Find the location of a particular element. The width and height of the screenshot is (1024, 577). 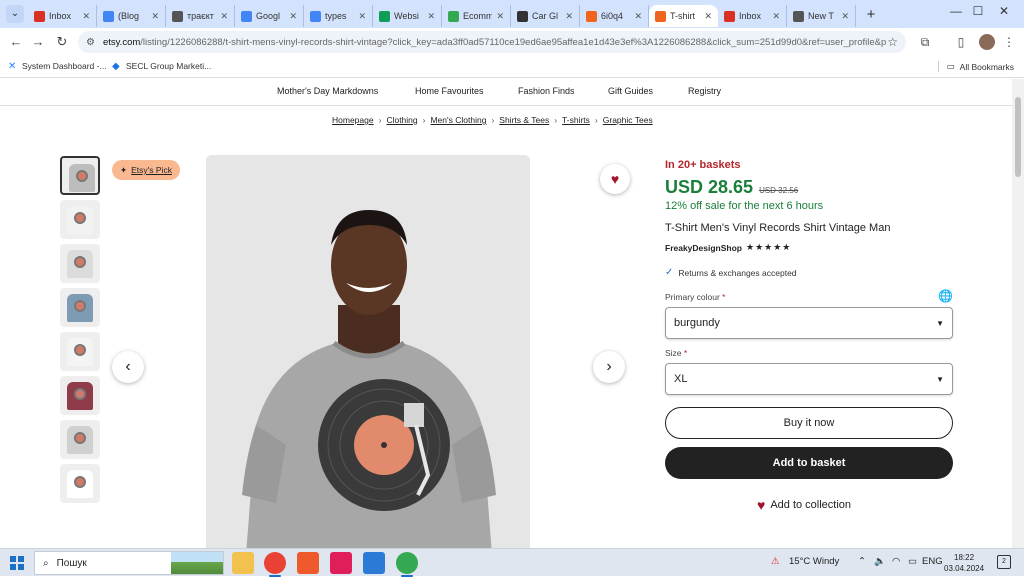

browser-tab: Googl ✕ is located at coordinates (269, 16).